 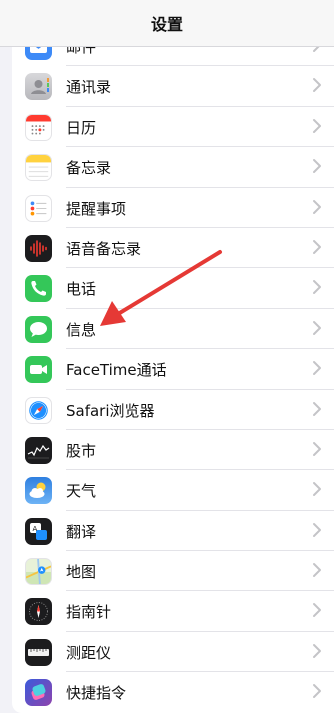 I want to click on settings-row-notes: 备忘录, so click(x=173, y=167).